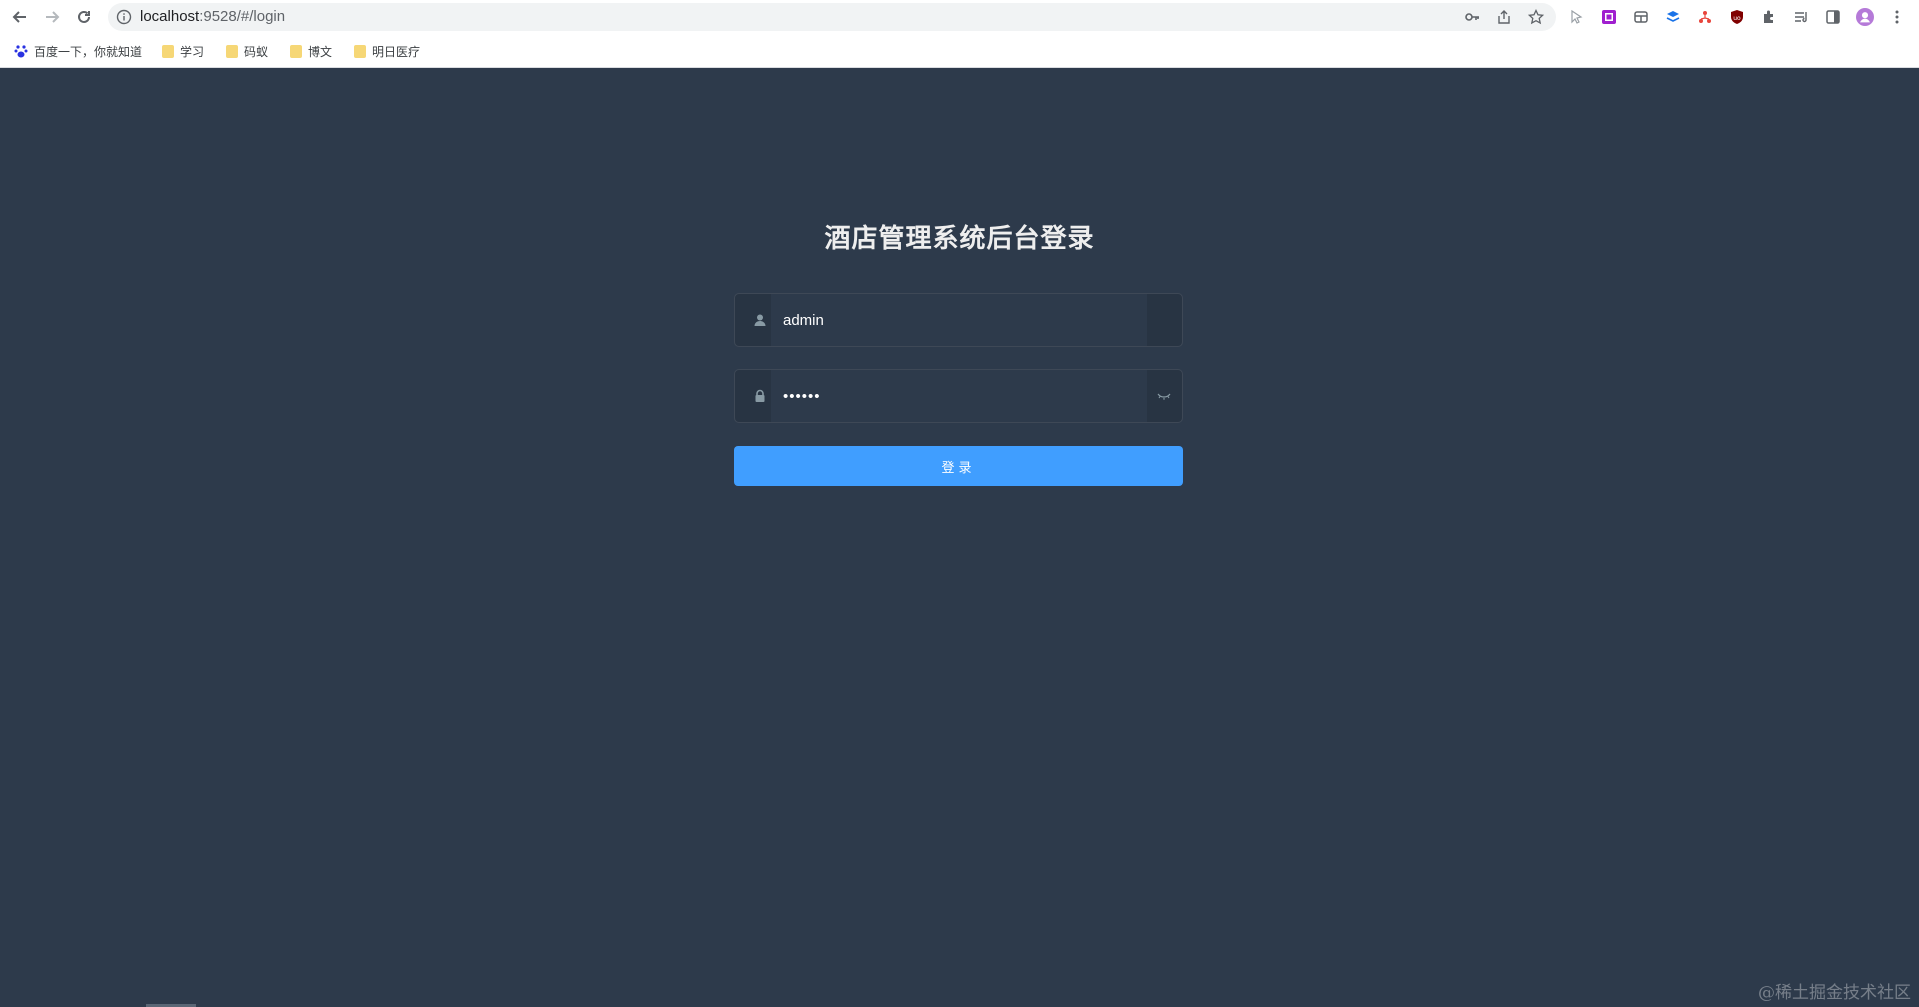 The image size is (1919, 1007). I want to click on extensions-puzzle-icon, so click(1769, 17).